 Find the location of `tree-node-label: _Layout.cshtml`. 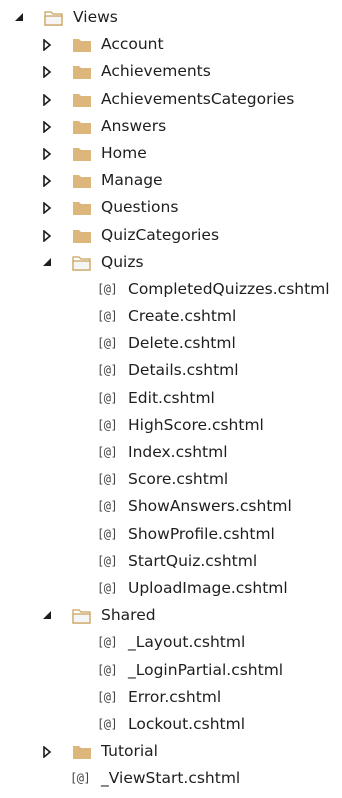

tree-node-label: _Layout.cshtml is located at coordinates (187, 642).